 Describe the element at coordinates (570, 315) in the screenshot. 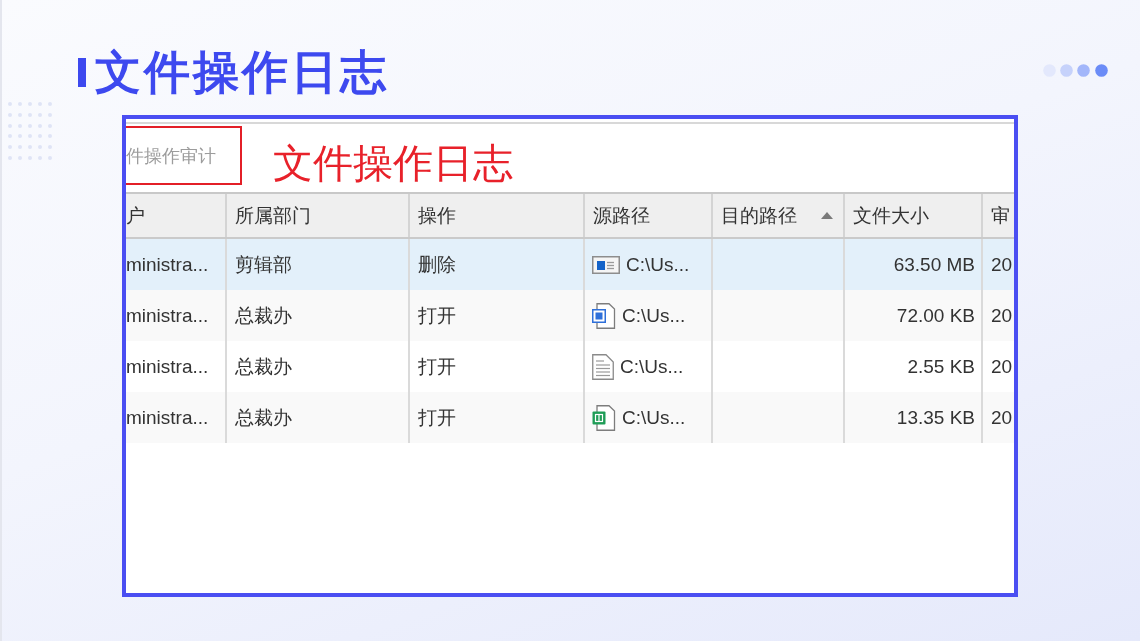

I see `table-row: ministra... 总裁办 打开 C:\Us... 72.00 KB 20` at that location.